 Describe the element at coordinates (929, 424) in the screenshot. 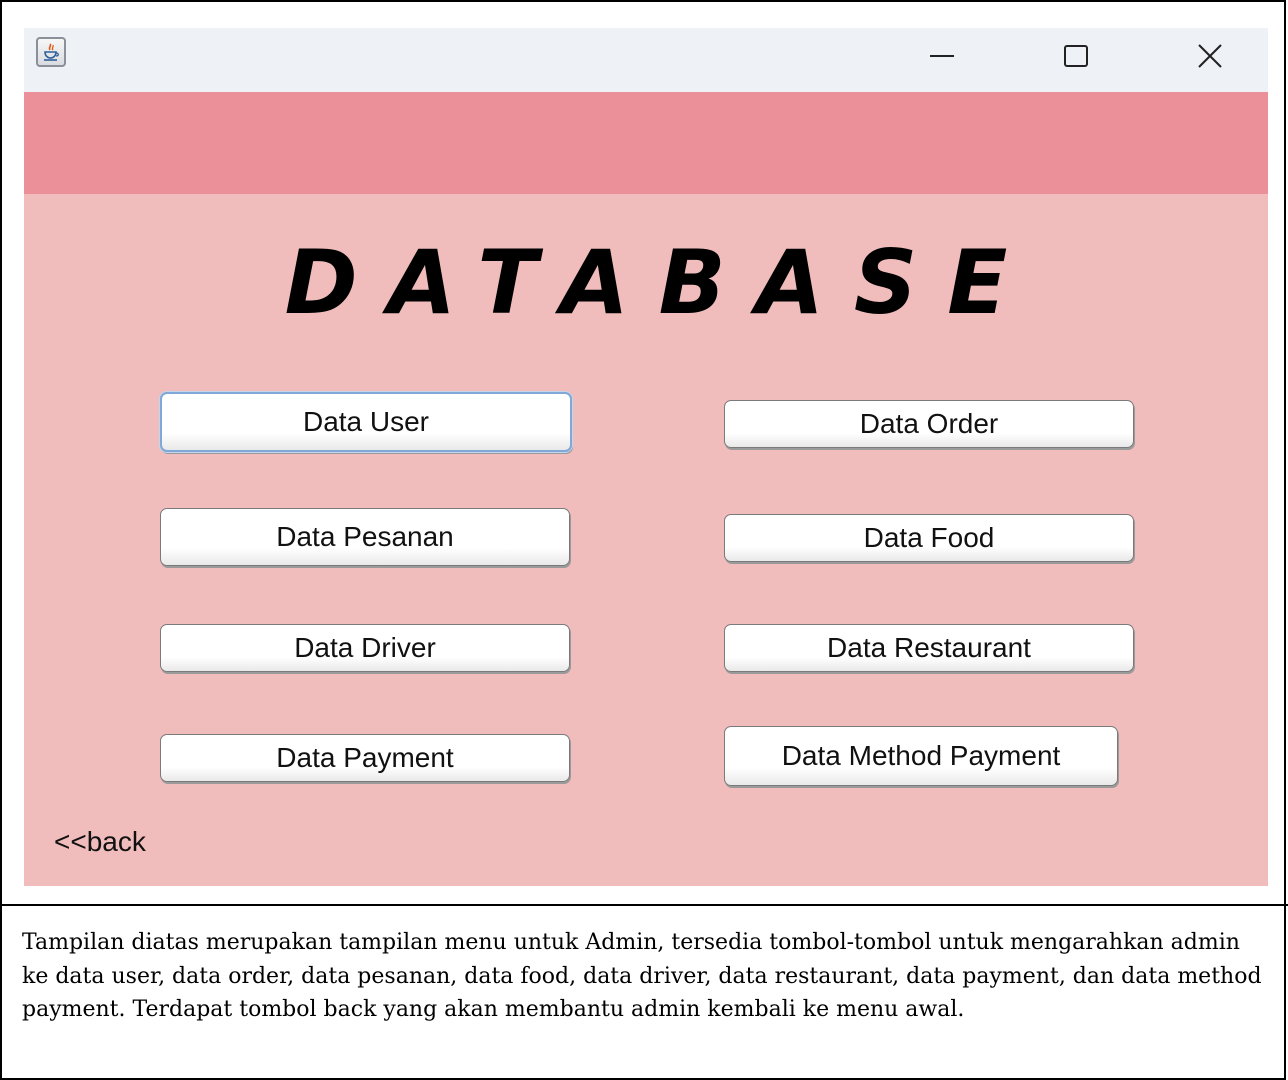

I see `data-order-button: Data Order` at that location.